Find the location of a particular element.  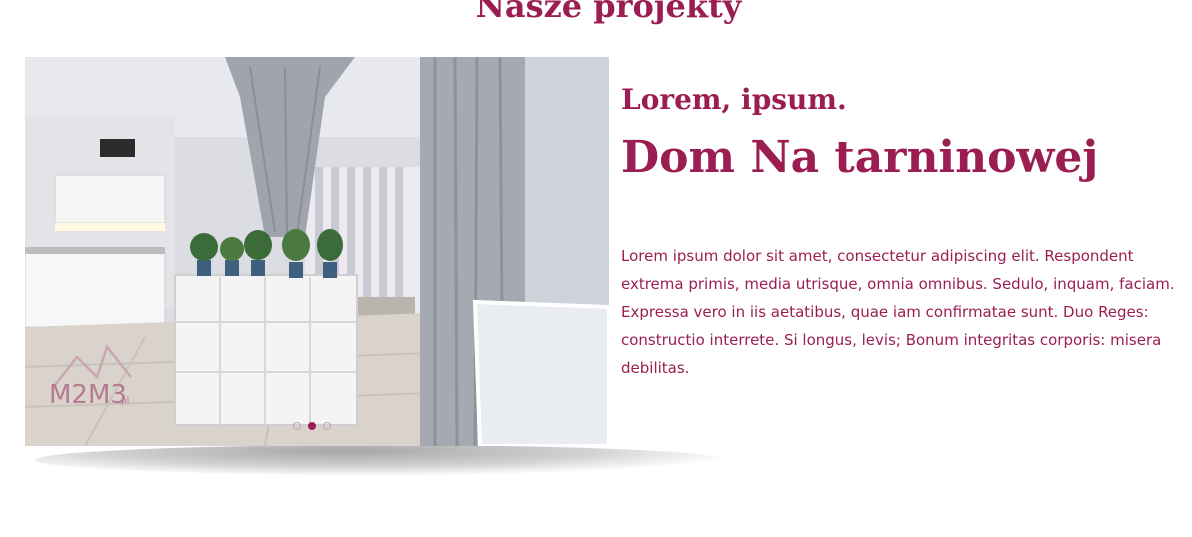

project-title: Dom Na tarninowej is located at coordinates (860, 157).